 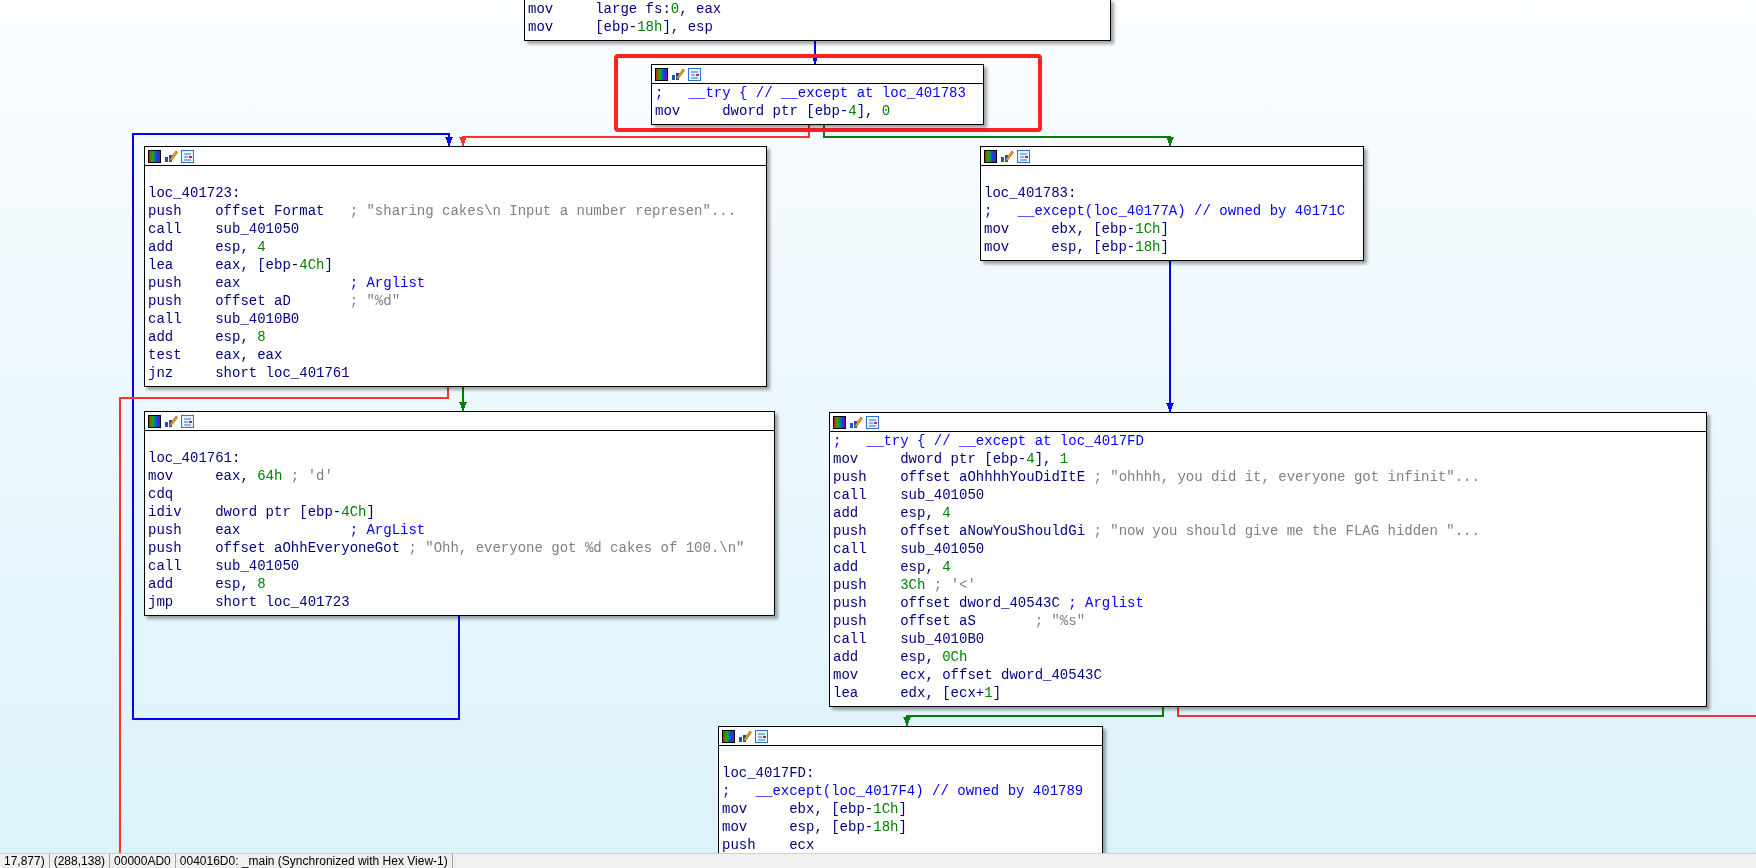 What do you see at coordinates (215, 355) in the screenshot?
I see `code-line: test eax, eax` at bounding box center [215, 355].